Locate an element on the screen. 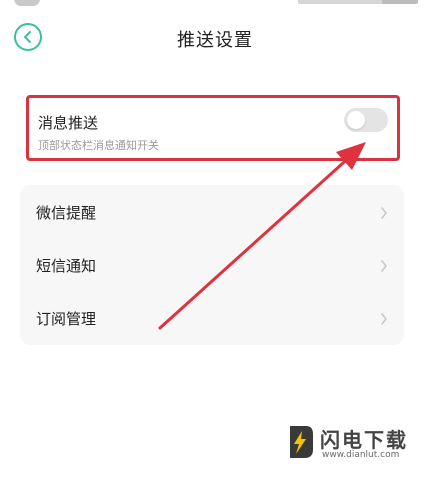 The image size is (430, 480). list-item-label: 短信通知 is located at coordinates (66, 266).